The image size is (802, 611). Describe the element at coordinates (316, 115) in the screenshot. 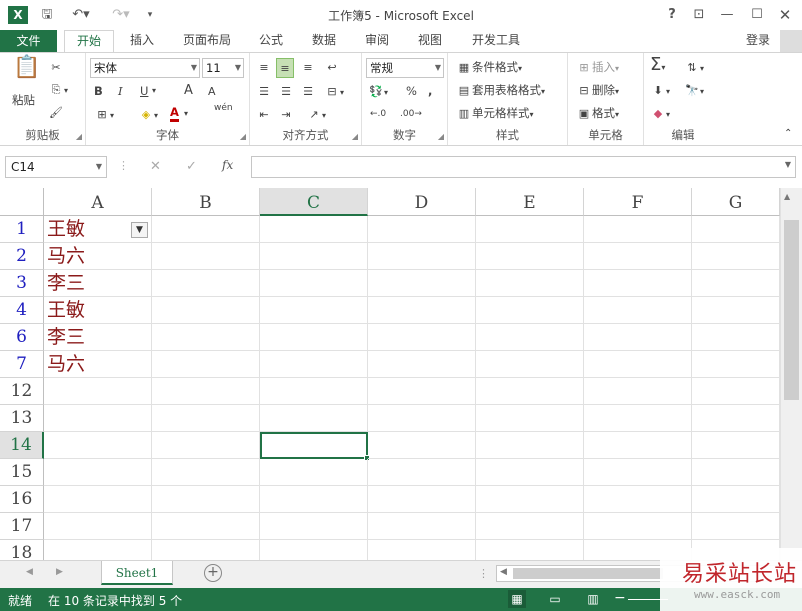

I see `orientation-icon: ↗ ▾` at that location.